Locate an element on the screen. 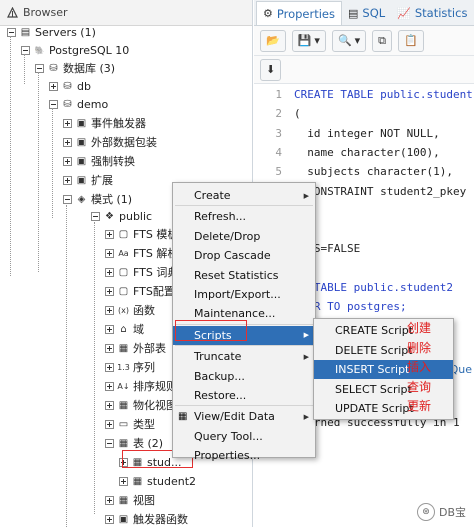 The image size is (474, 527). tree-item: ▣ 事件触发器 is located at coordinates (104, 123).